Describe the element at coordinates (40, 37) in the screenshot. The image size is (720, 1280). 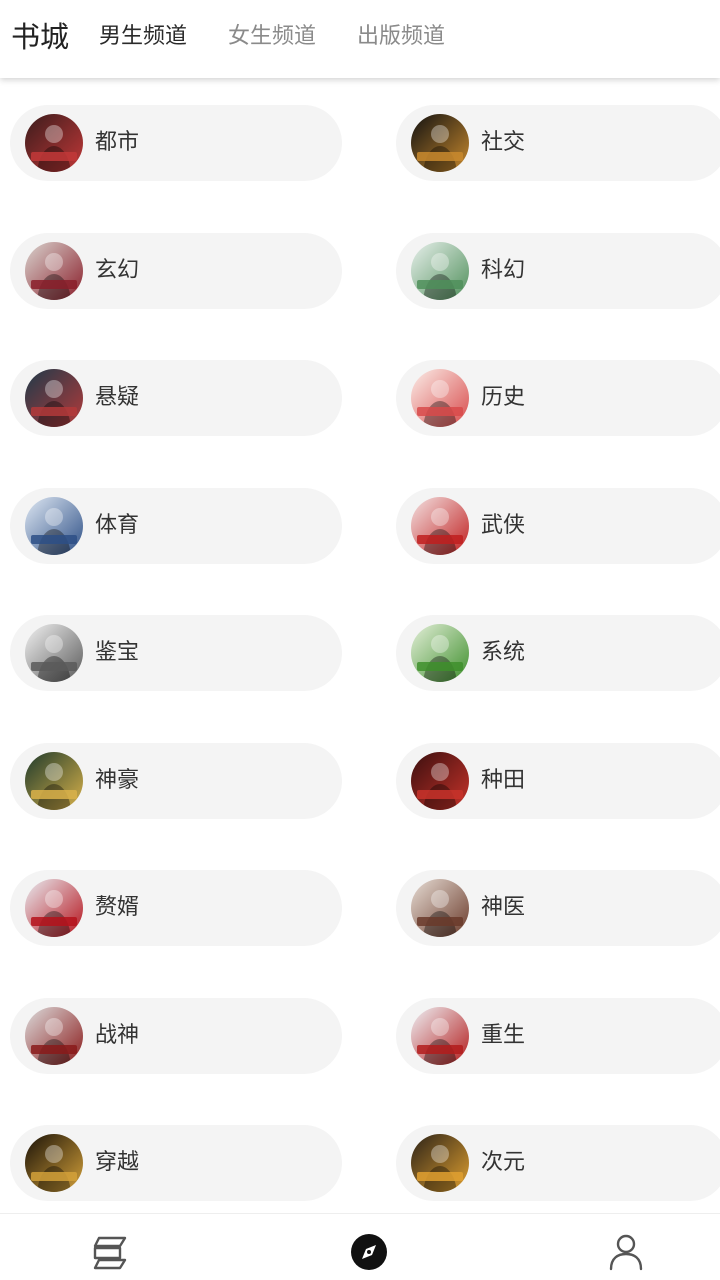
I see `page-title: 书城` at that location.